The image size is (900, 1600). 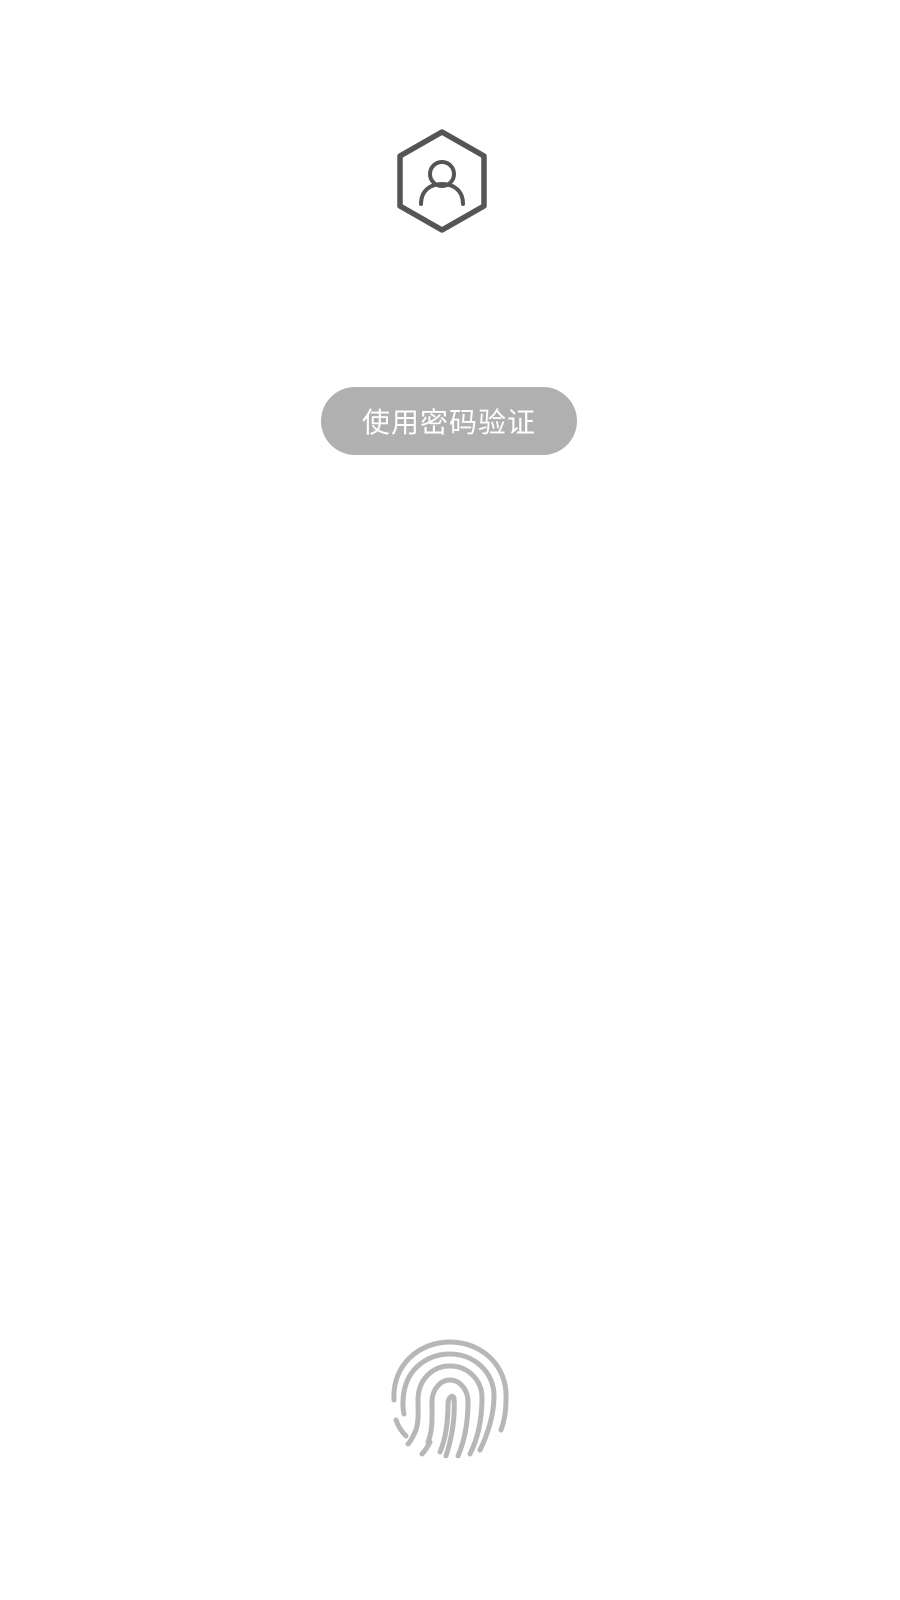 I want to click on fingerprint-icon, so click(x=450, y=1396).